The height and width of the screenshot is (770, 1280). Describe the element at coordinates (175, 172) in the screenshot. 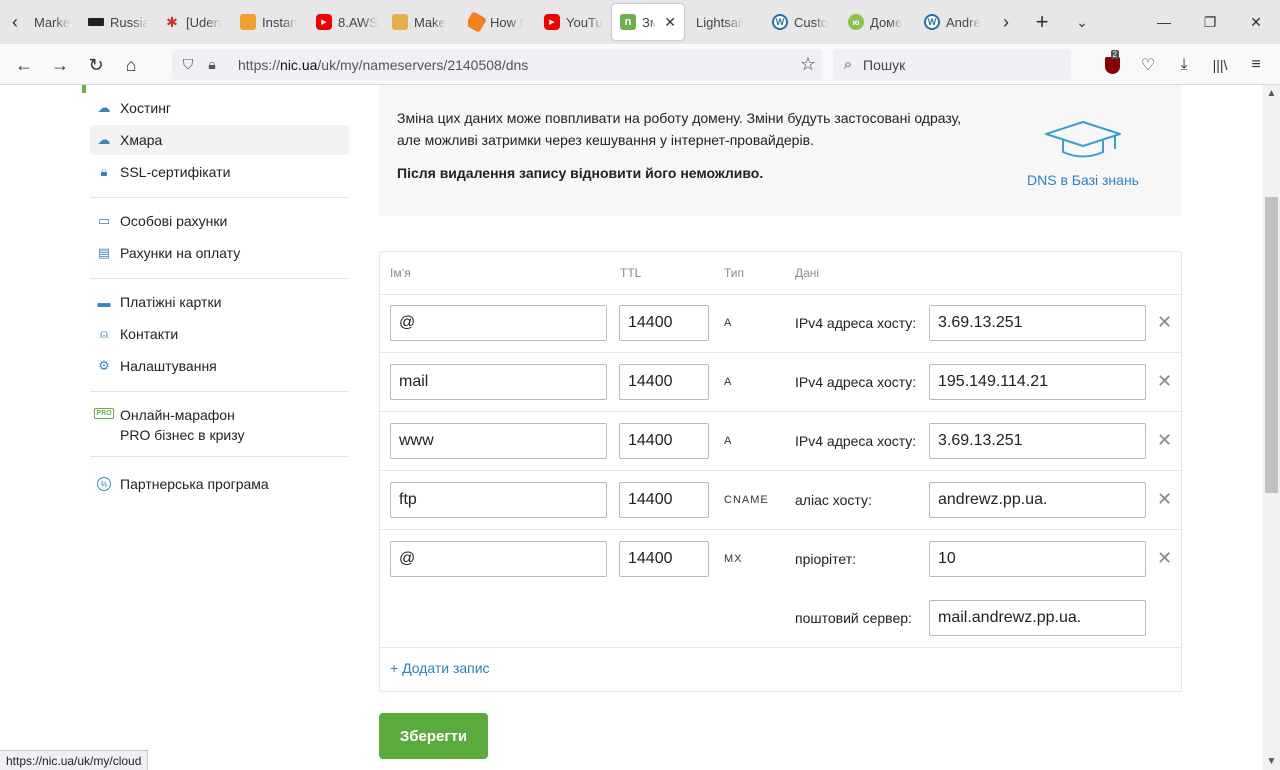

I see `sidebar-item-label: SSL-сертифікати` at that location.